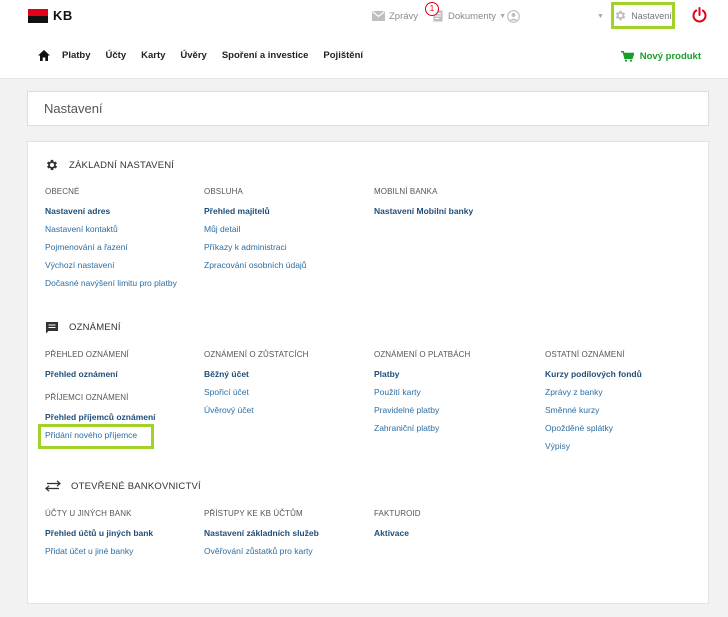 The height and width of the screenshot is (617, 728). Describe the element at coordinates (62, 191) in the screenshot. I see `column-heading: OBECNÉ` at that location.